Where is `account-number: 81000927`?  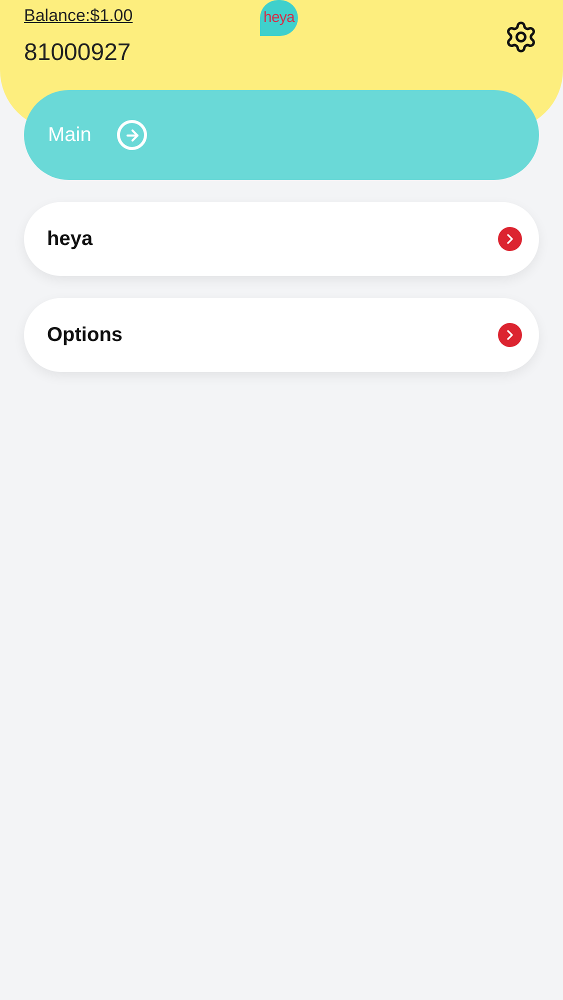 account-number: 81000927 is located at coordinates (77, 53).